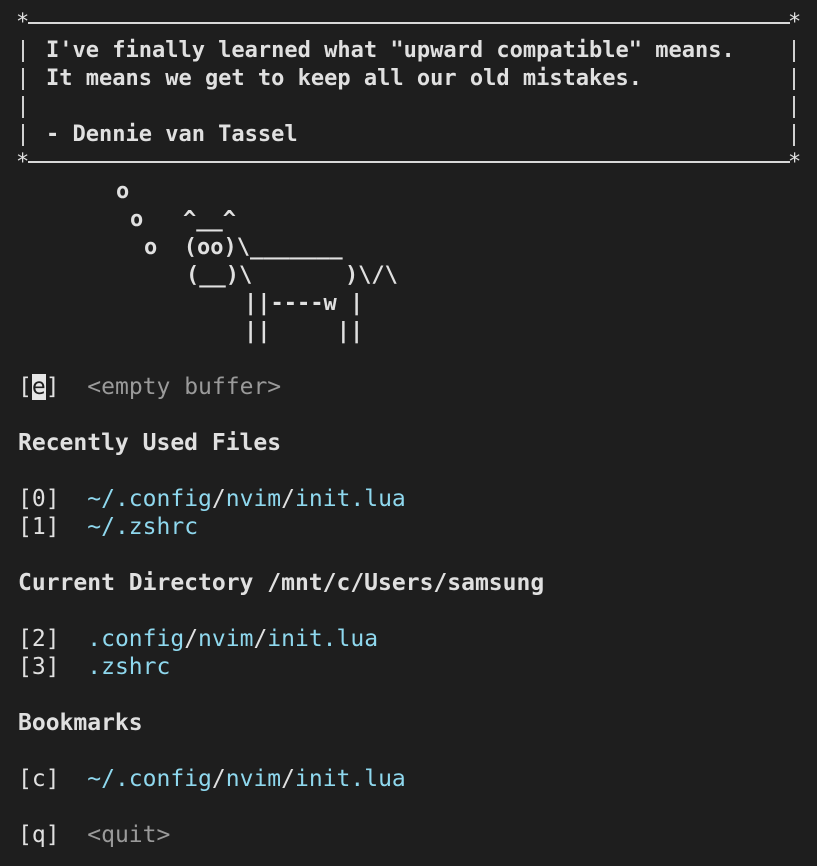  Describe the element at coordinates (304, 331) in the screenshot. I see `cow-legs-2: || ||` at that location.